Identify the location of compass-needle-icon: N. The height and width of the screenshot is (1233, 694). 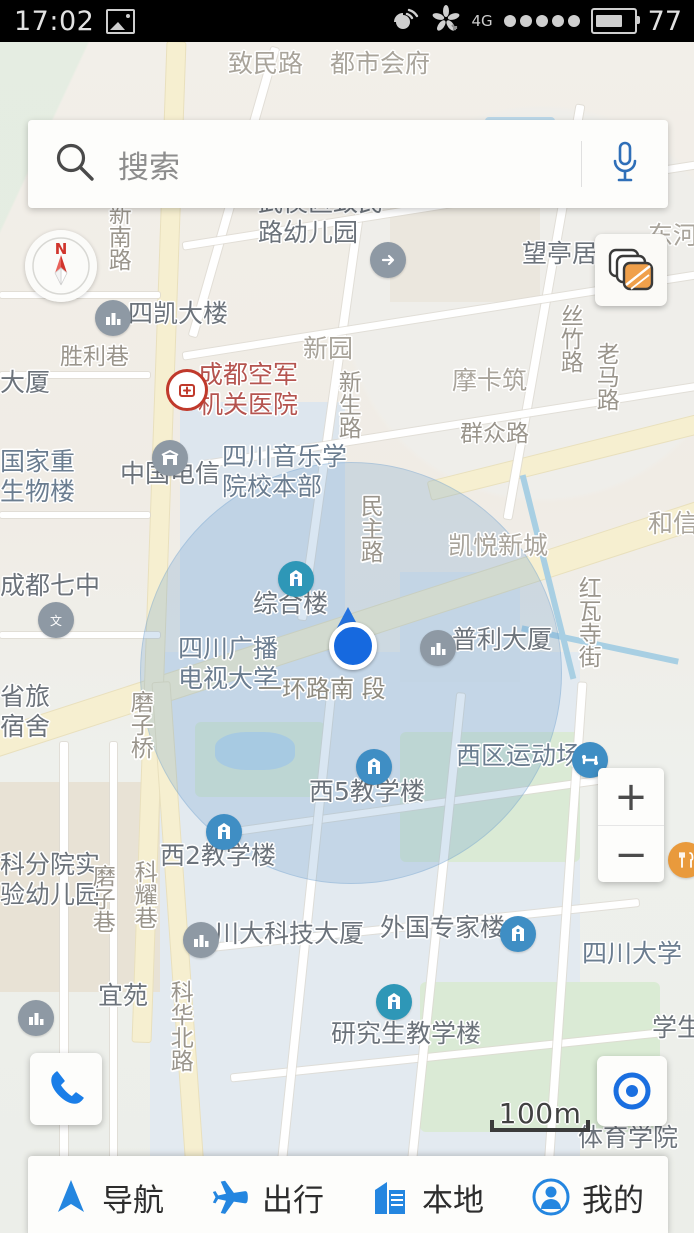
(61, 266).